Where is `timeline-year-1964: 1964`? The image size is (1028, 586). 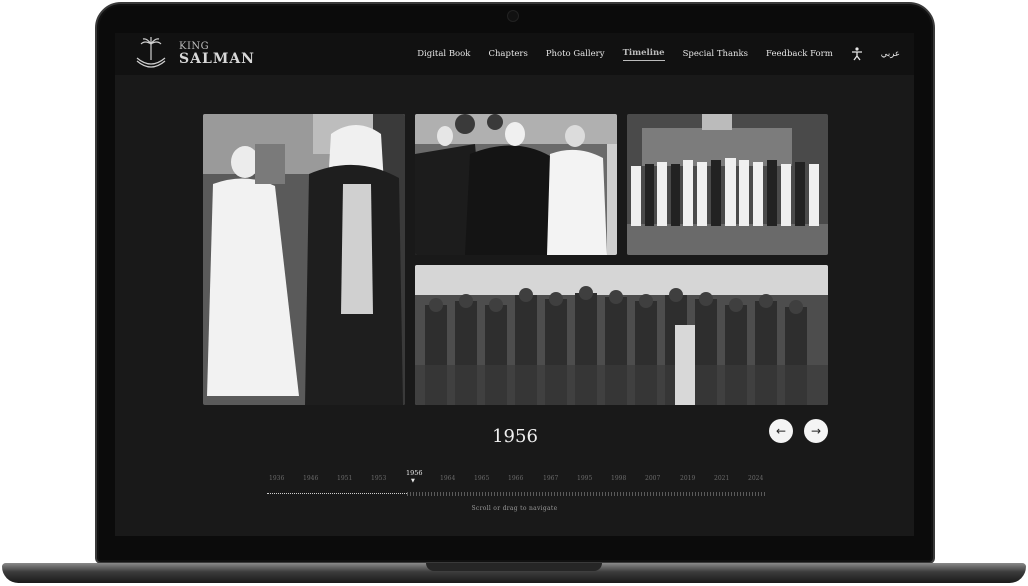 timeline-year-1964: 1964 is located at coordinates (447, 478).